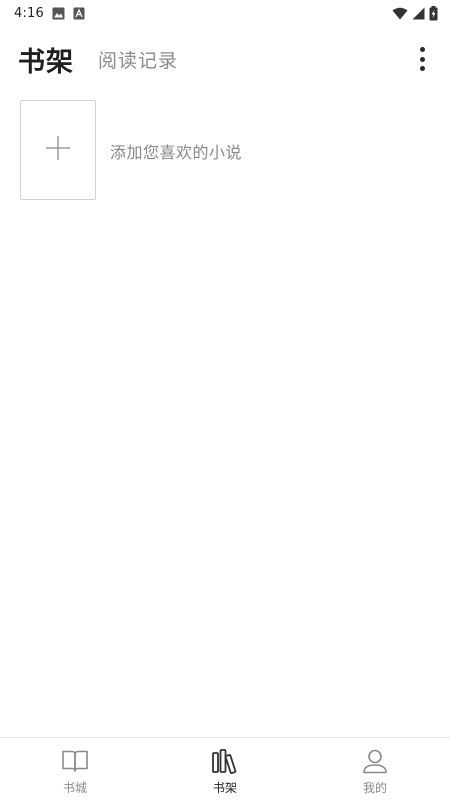 Image resolution: width=450 pixels, height=800 pixels. What do you see at coordinates (49, 13) in the screenshot?
I see `status-left: 4:16` at bounding box center [49, 13].